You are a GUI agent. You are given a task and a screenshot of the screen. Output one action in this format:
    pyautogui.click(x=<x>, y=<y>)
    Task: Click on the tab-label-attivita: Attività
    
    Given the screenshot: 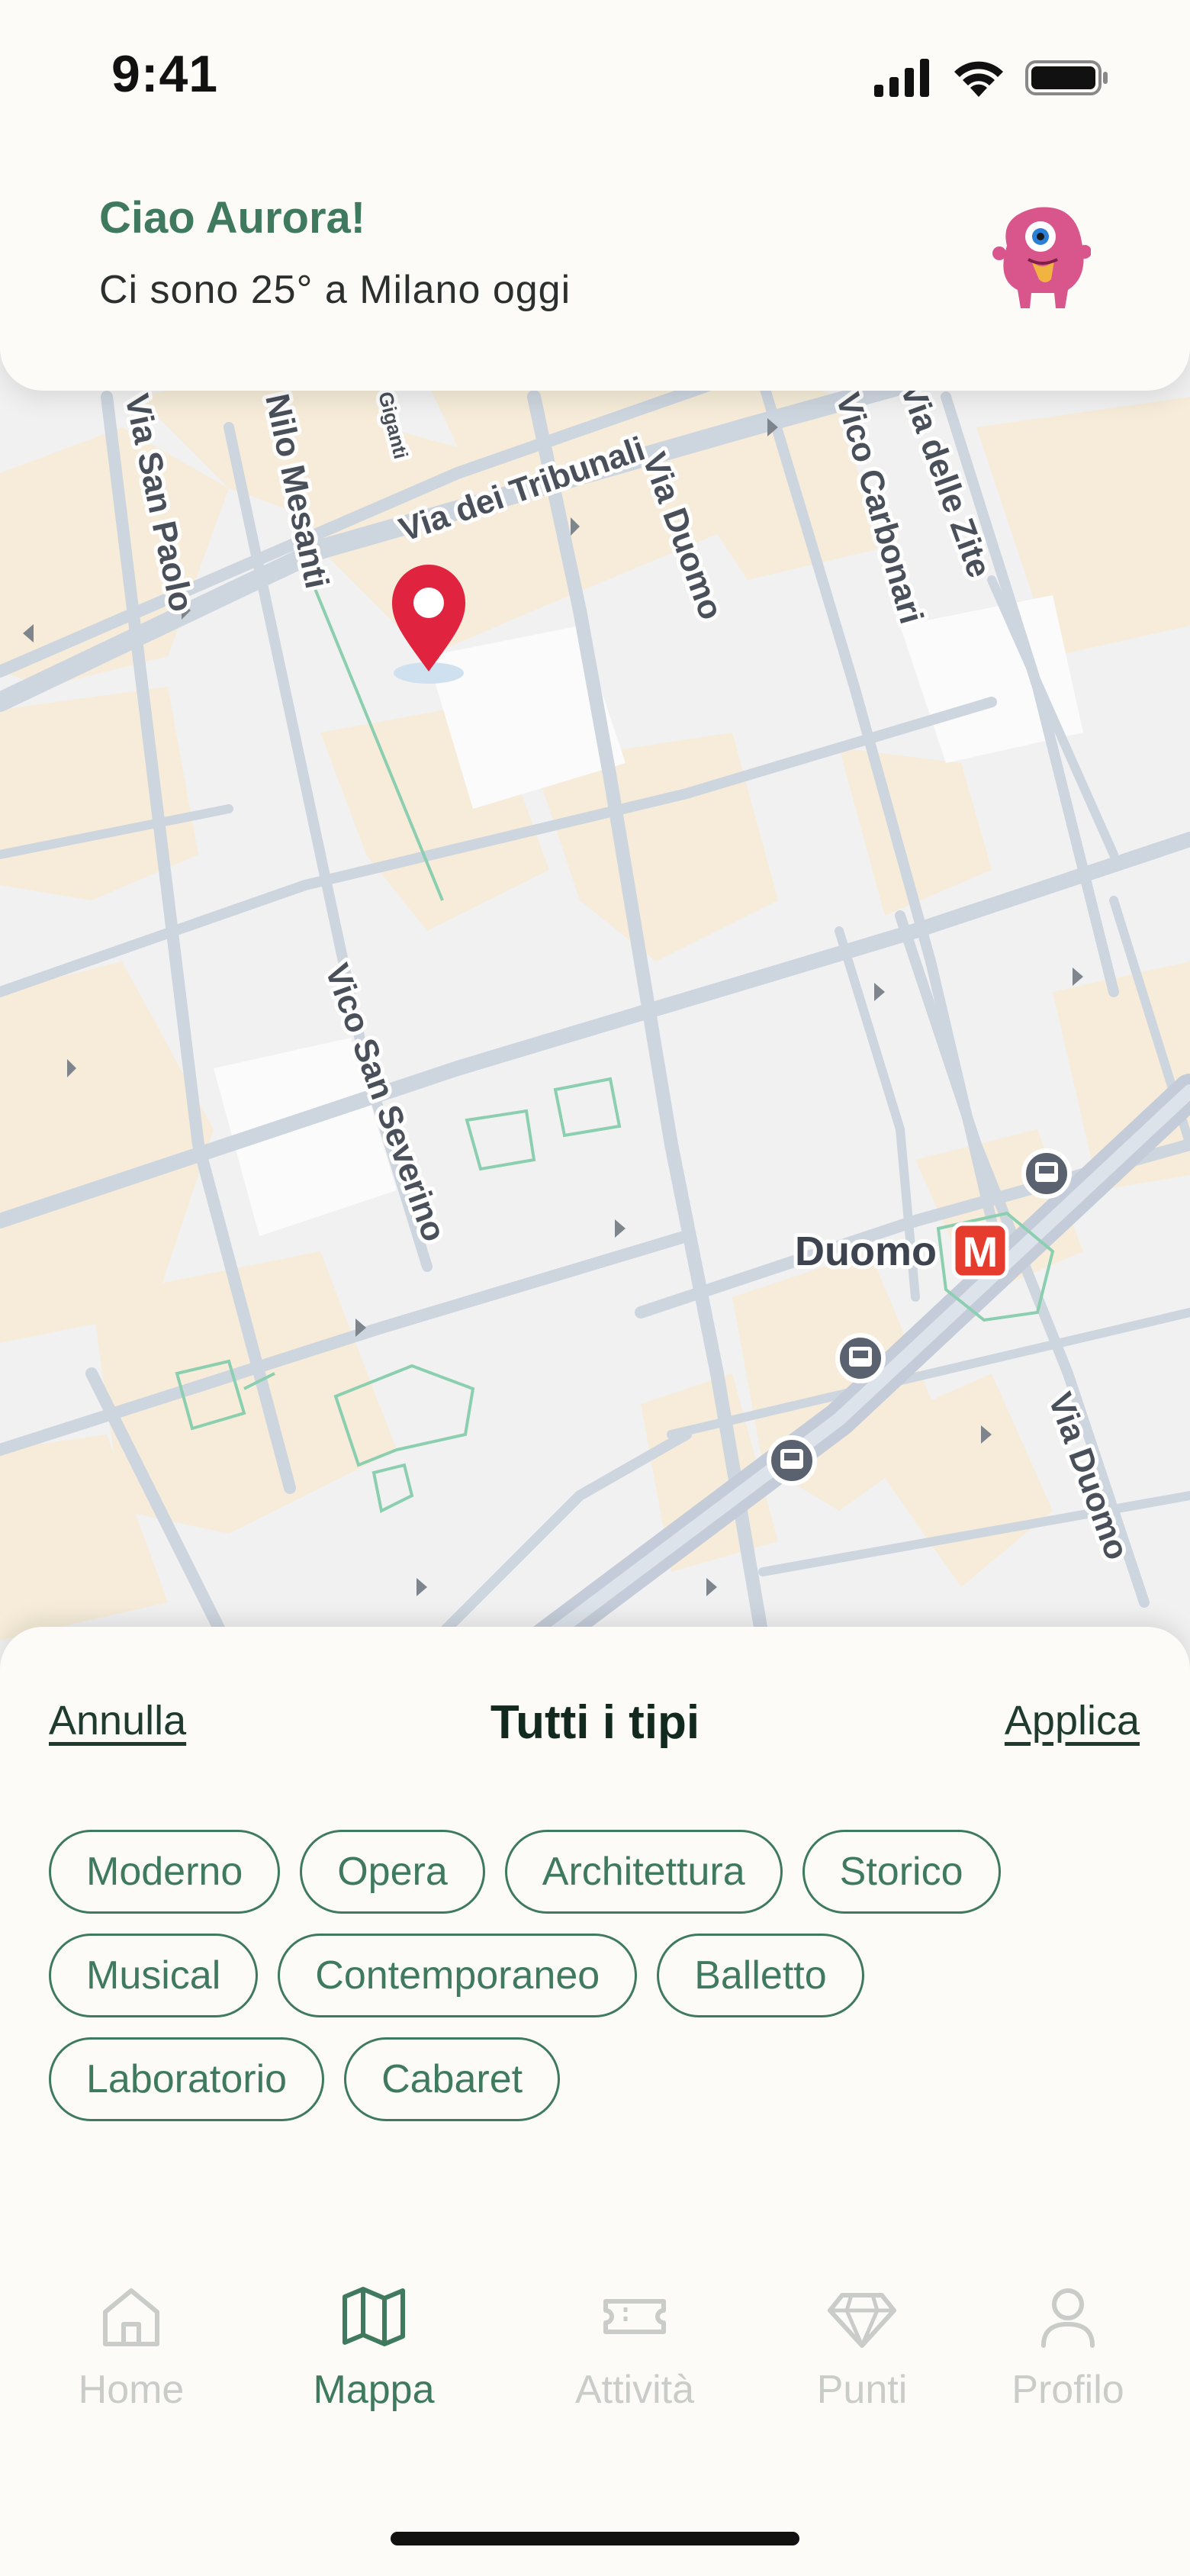 What is the action you would take?
    pyautogui.click(x=634, y=2390)
    